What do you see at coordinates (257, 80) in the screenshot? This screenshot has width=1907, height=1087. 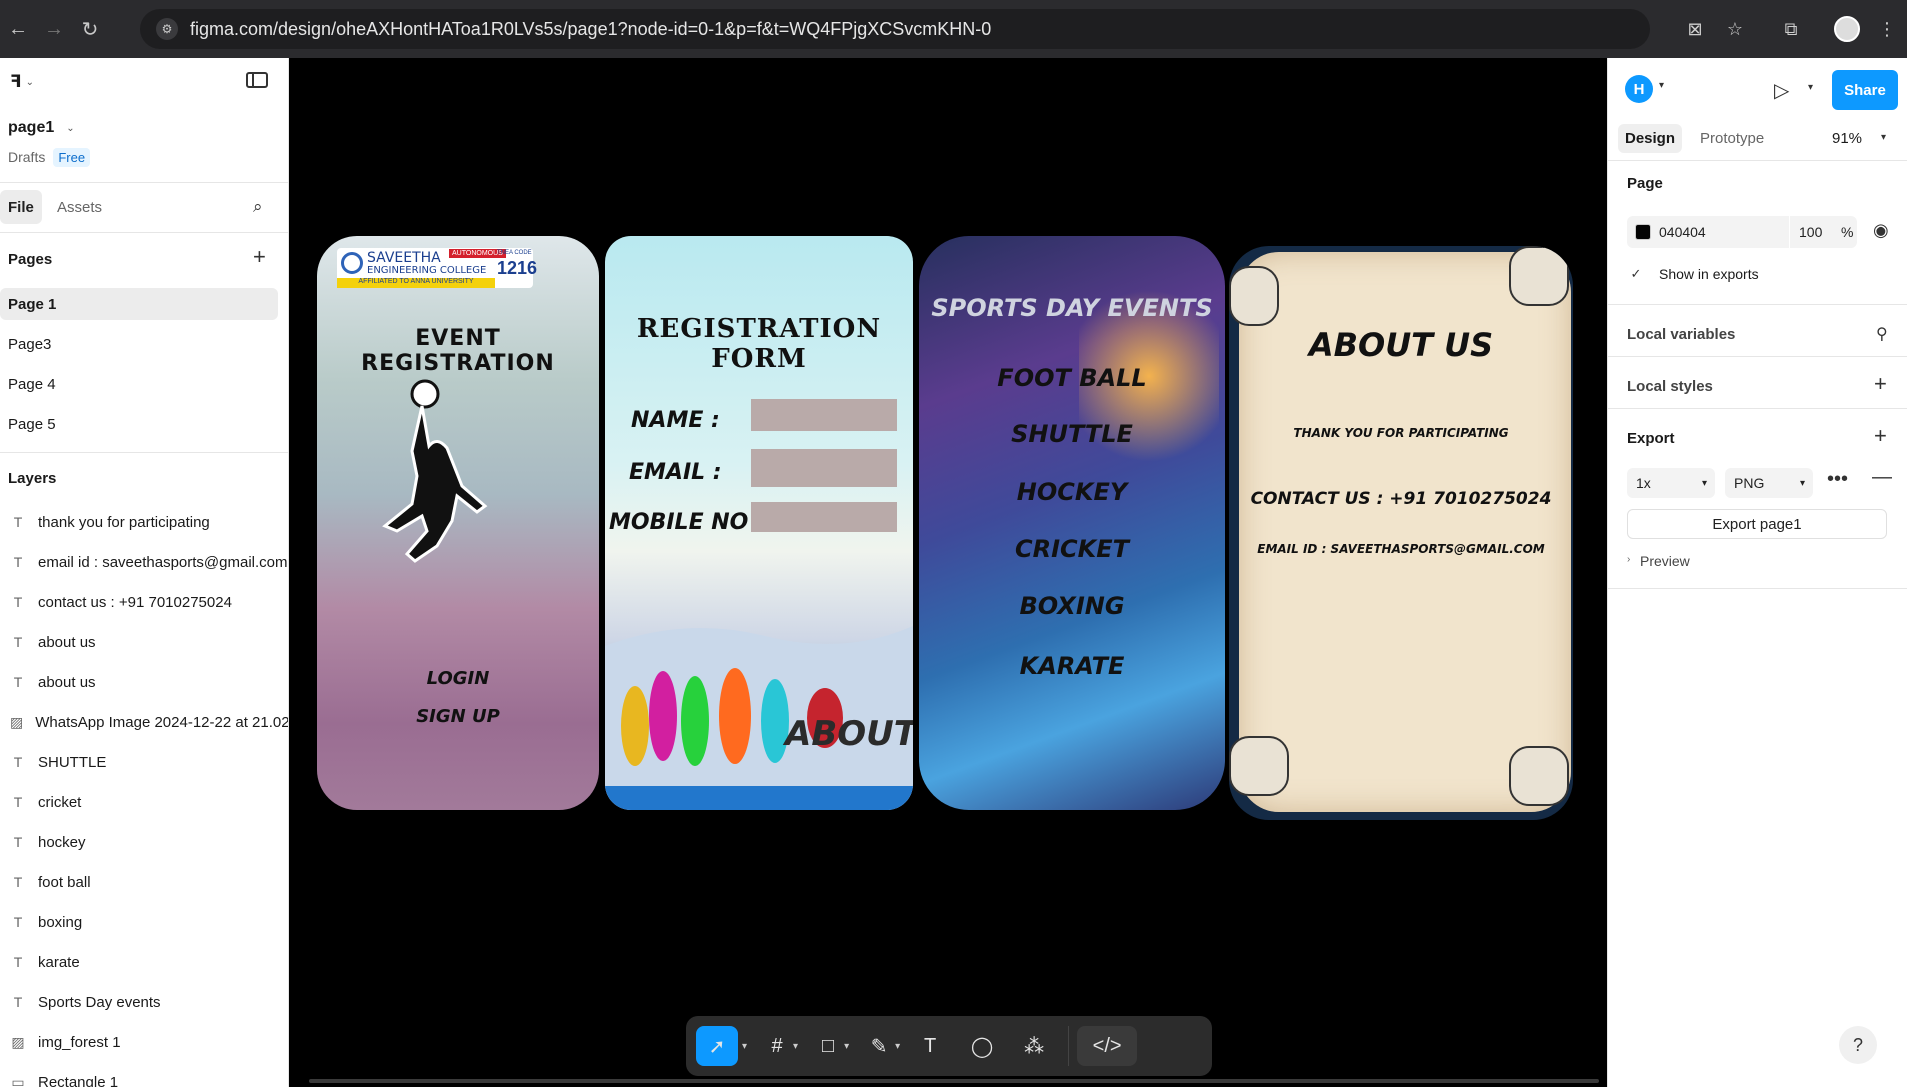 I see `sidebar-toggle-icon` at bounding box center [257, 80].